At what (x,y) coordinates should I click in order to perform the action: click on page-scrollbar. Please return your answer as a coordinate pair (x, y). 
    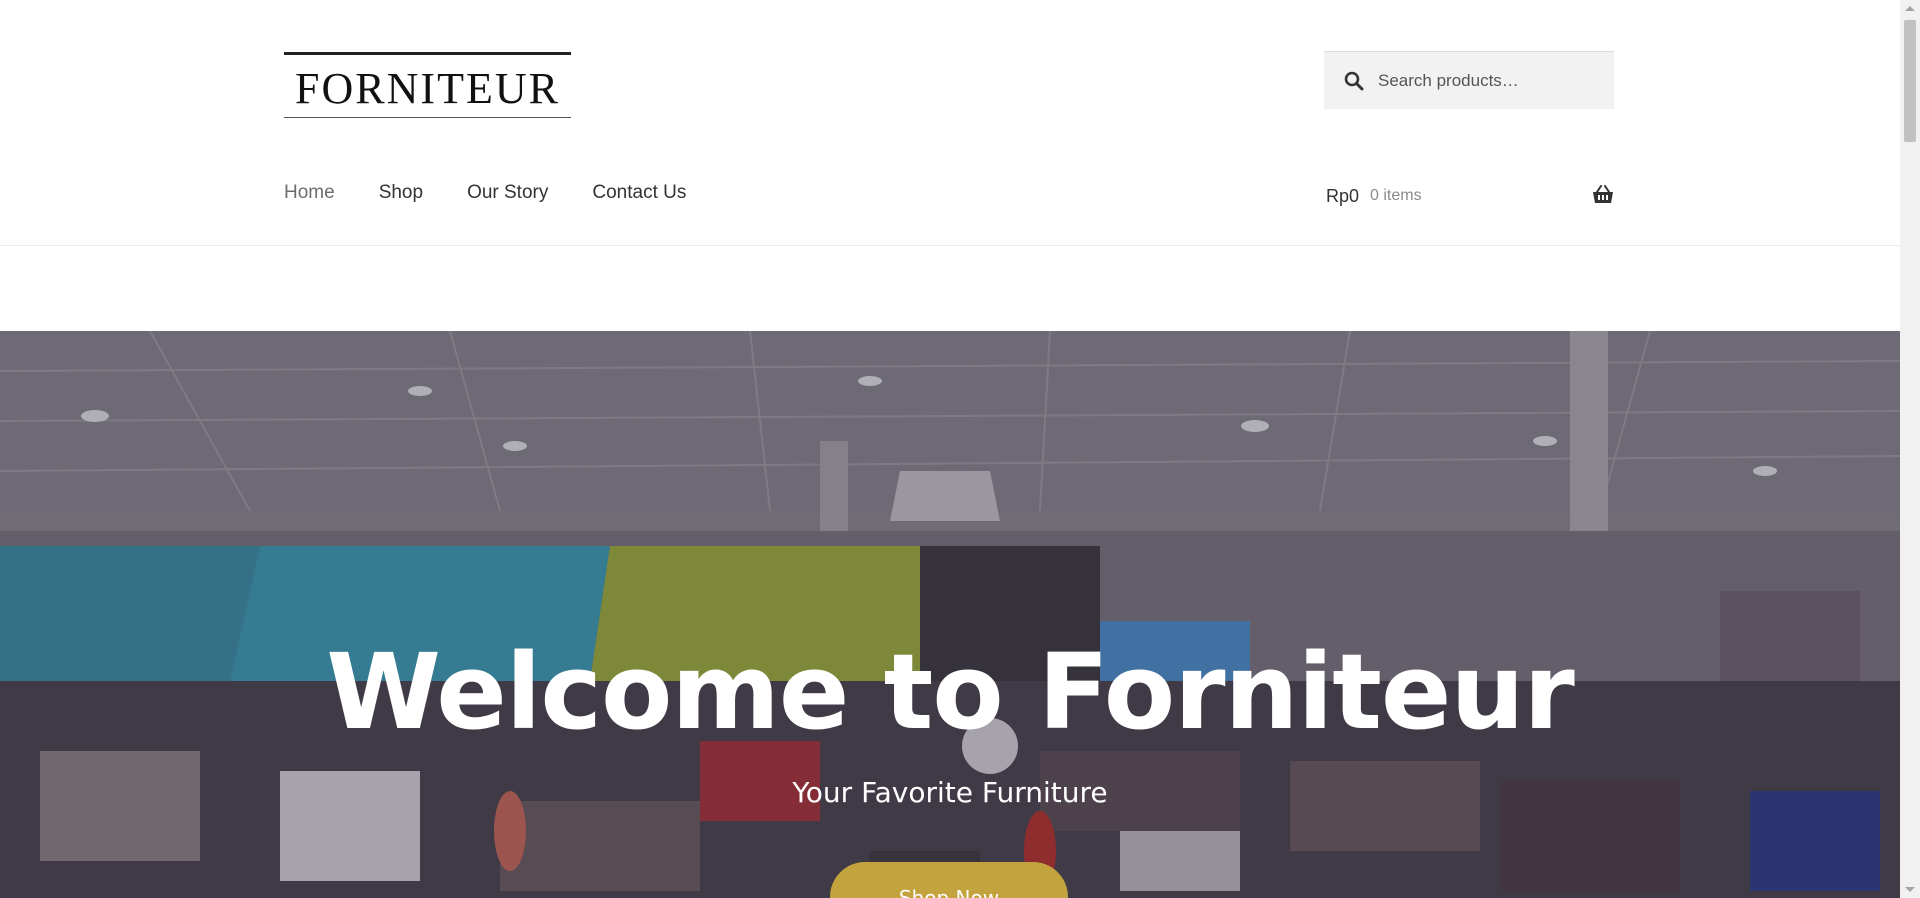
    Looking at the image, I should click on (1910, 449).